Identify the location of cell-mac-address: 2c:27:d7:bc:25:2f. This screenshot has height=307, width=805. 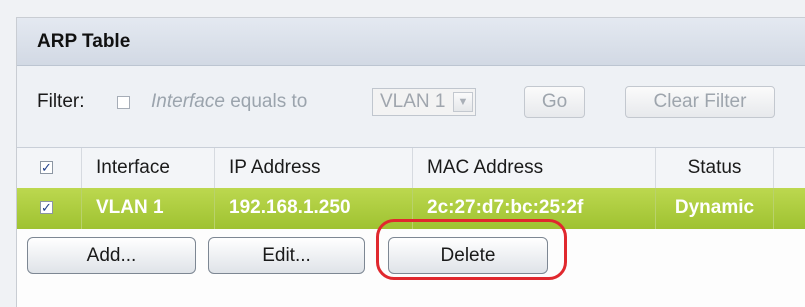
(534, 208).